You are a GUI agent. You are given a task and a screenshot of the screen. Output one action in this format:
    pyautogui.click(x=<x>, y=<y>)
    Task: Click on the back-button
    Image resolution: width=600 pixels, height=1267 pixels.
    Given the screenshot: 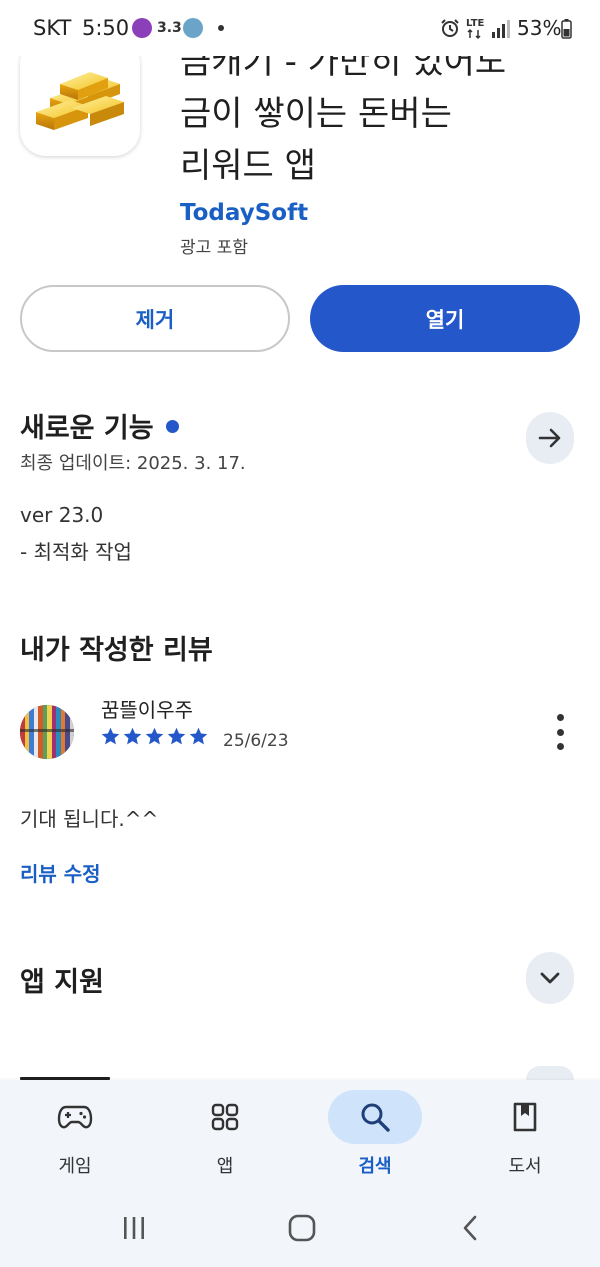 What is the action you would take?
    pyautogui.click(x=470, y=1228)
    